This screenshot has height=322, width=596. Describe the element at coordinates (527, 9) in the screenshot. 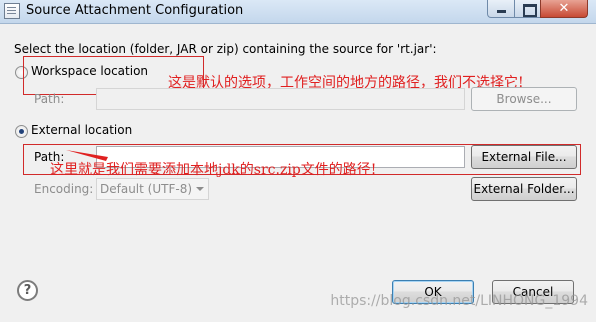

I see `maximize-button` at that location.